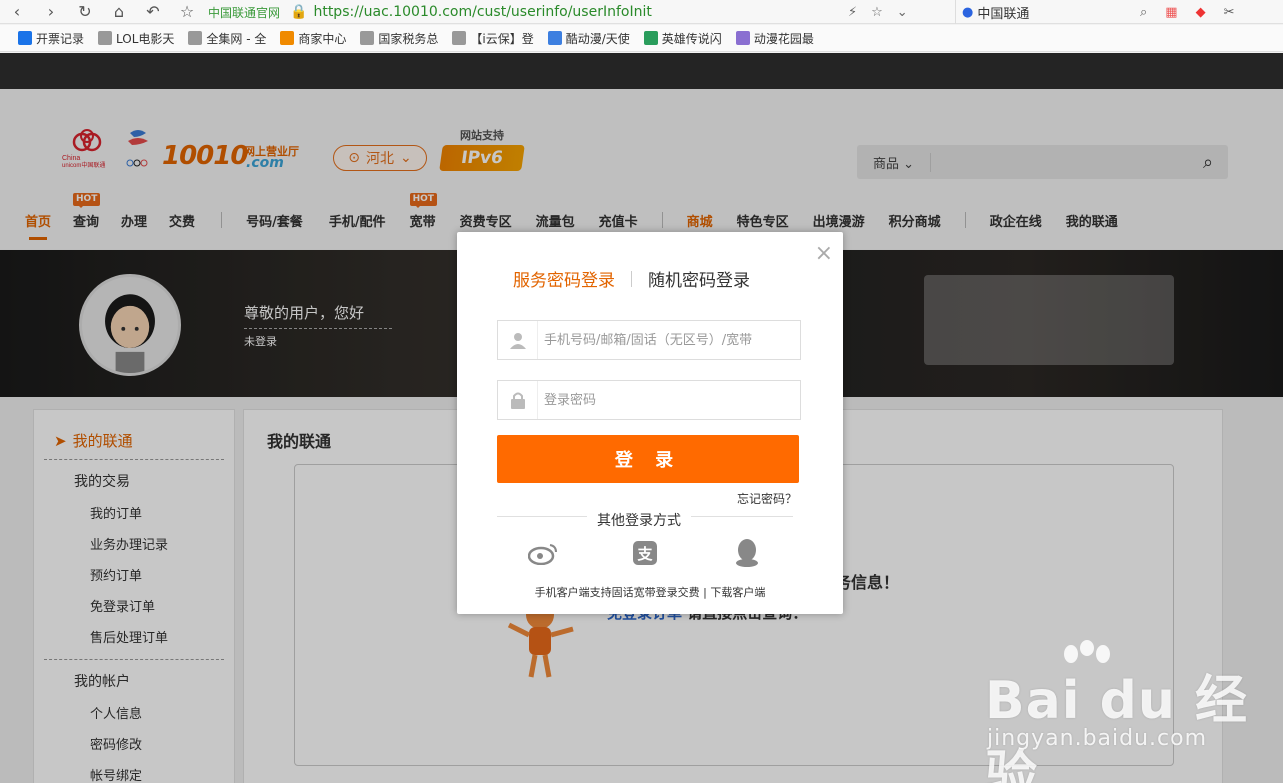 The height and width of the screenshot is (783, 1283). Describe the element at coordinates (737, 592) in the screenshot. I see `download-client-link: 下载客户端` at that location.